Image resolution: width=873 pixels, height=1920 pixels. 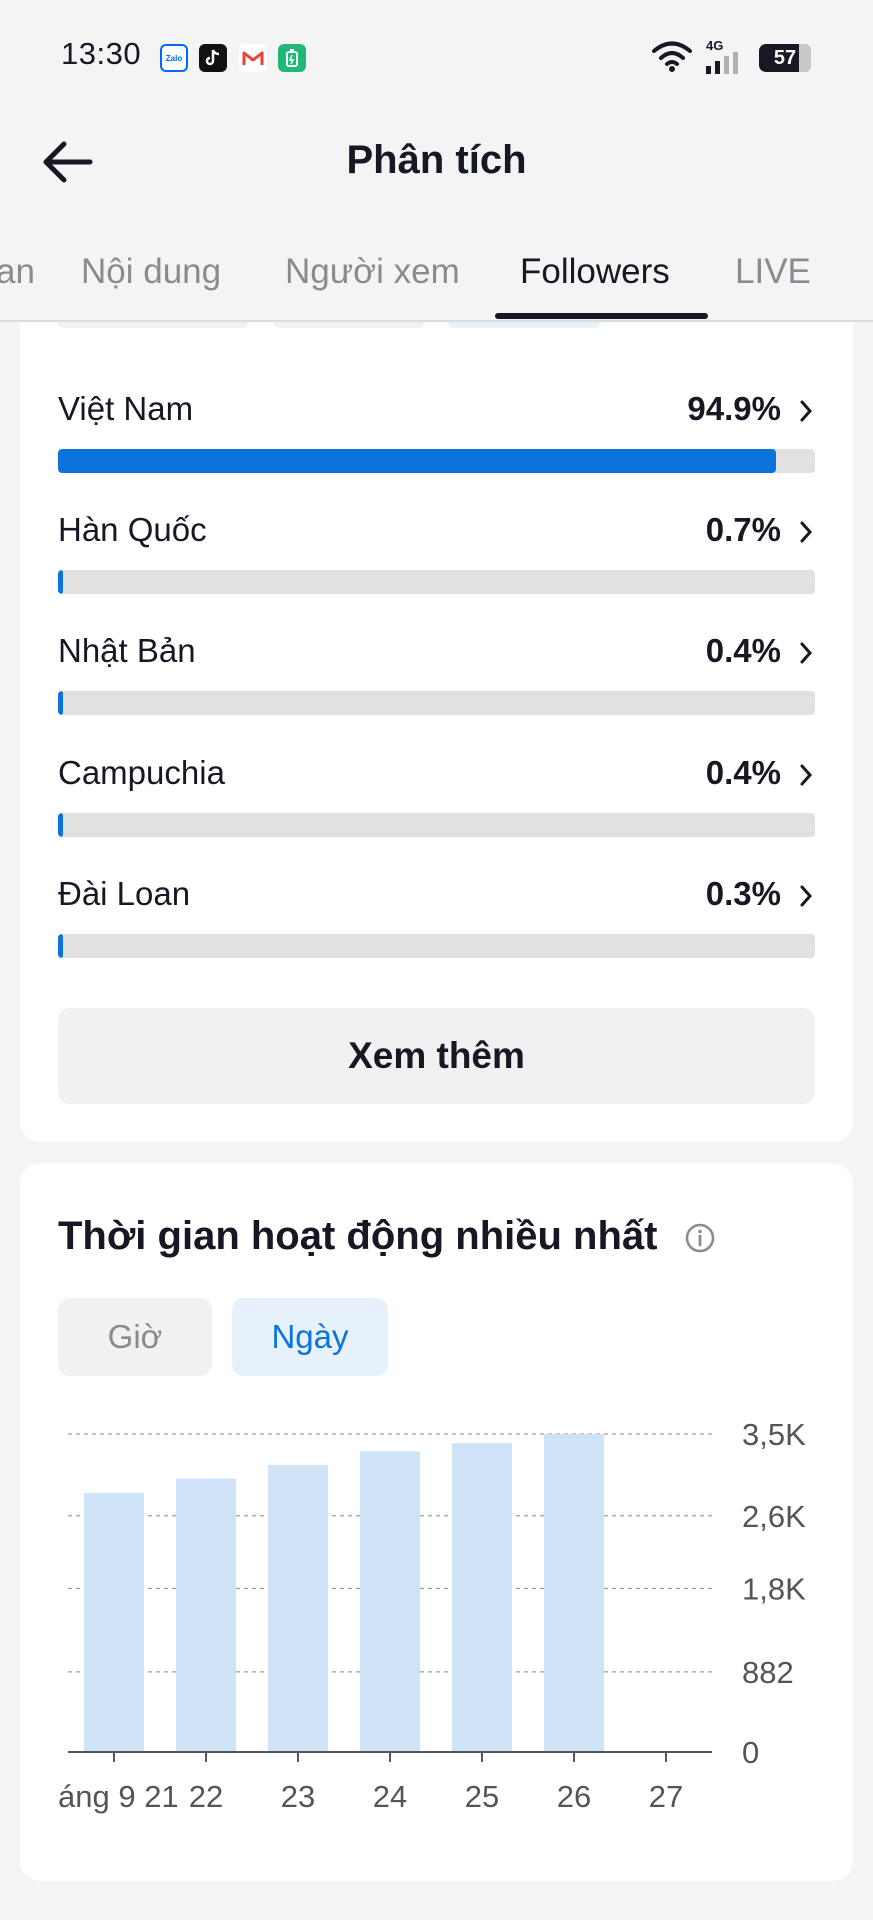 I want to click on country-name: Đài Loan, so click(x=124, y=893).